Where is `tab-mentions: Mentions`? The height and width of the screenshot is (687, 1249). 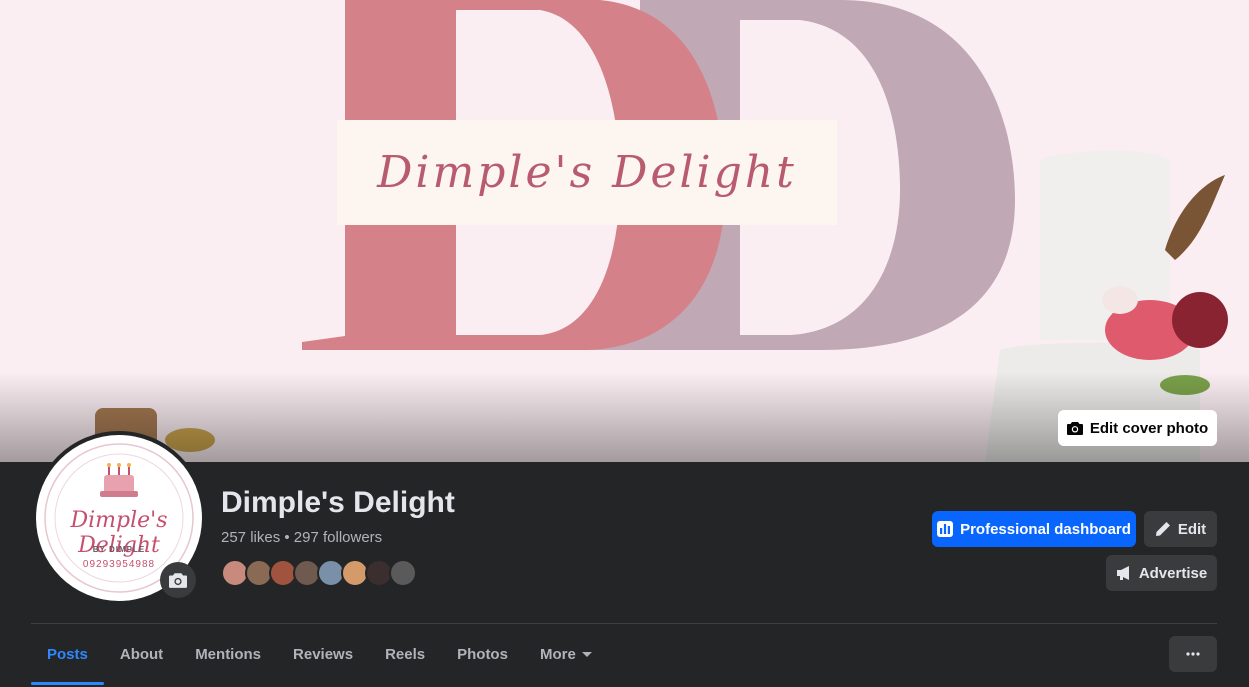 tab-mentions: Mentions is located at coordinates (228, 654).